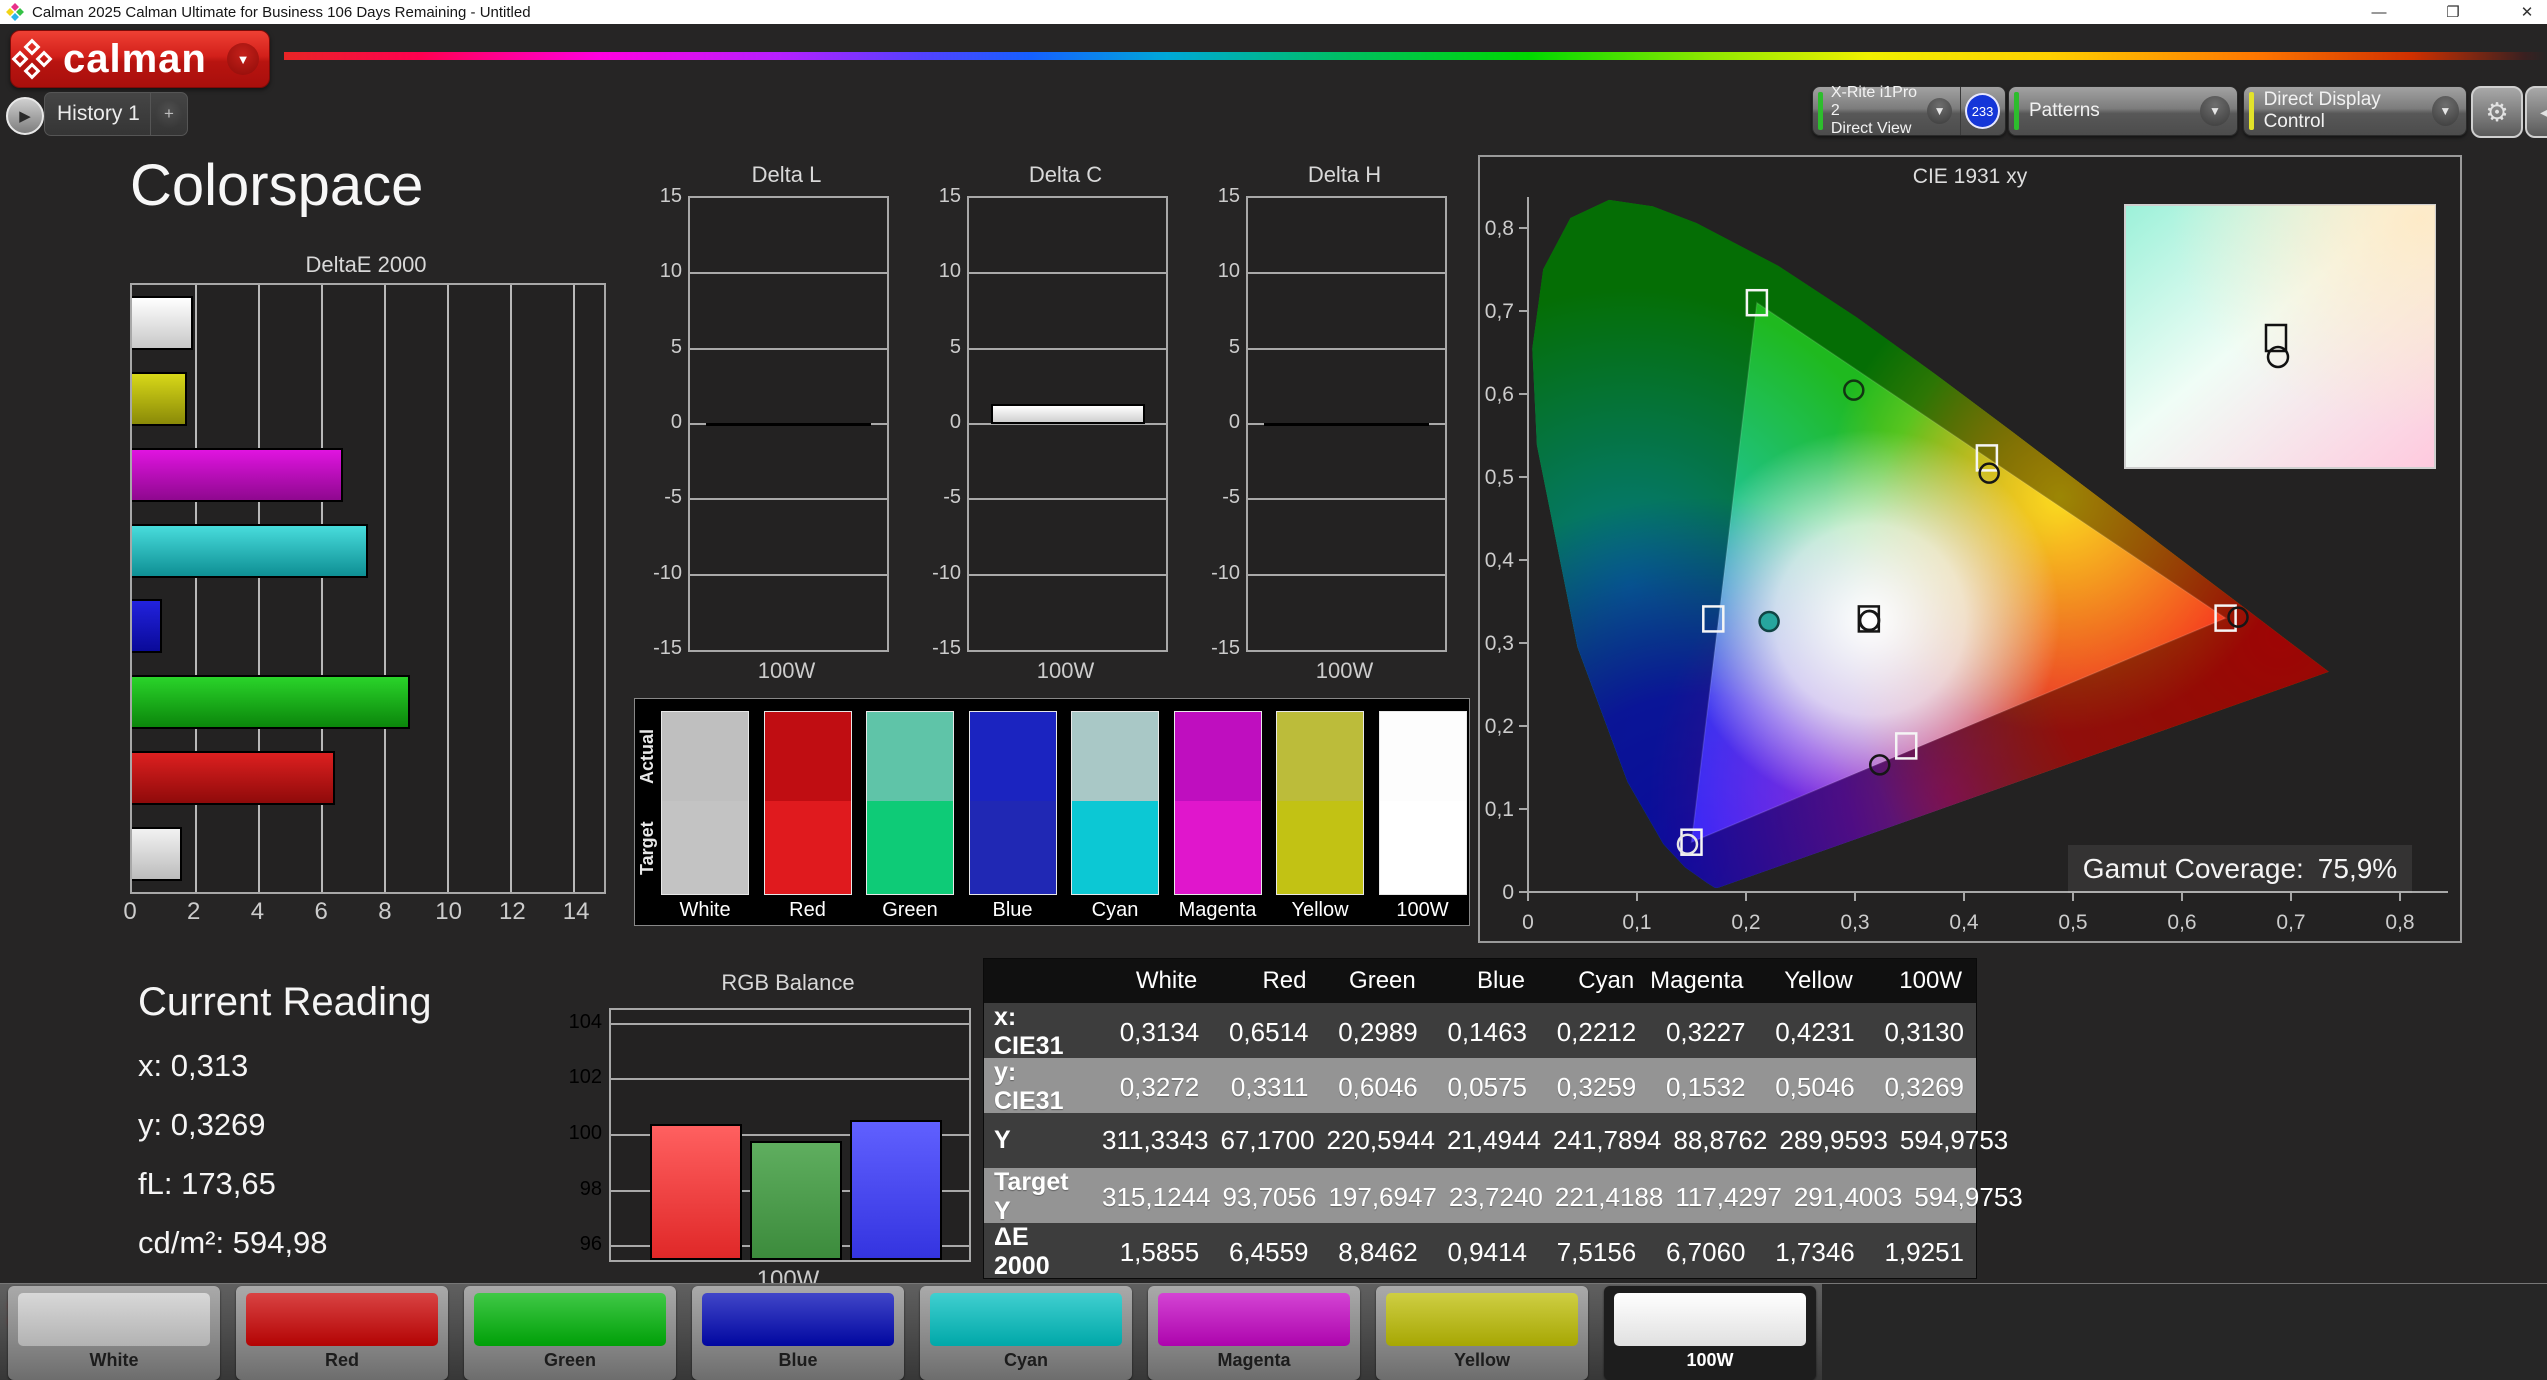  Describe the element at coordinates (1495, 1196) in the screenshot. I see `table-cell: 23,7240` at that location.